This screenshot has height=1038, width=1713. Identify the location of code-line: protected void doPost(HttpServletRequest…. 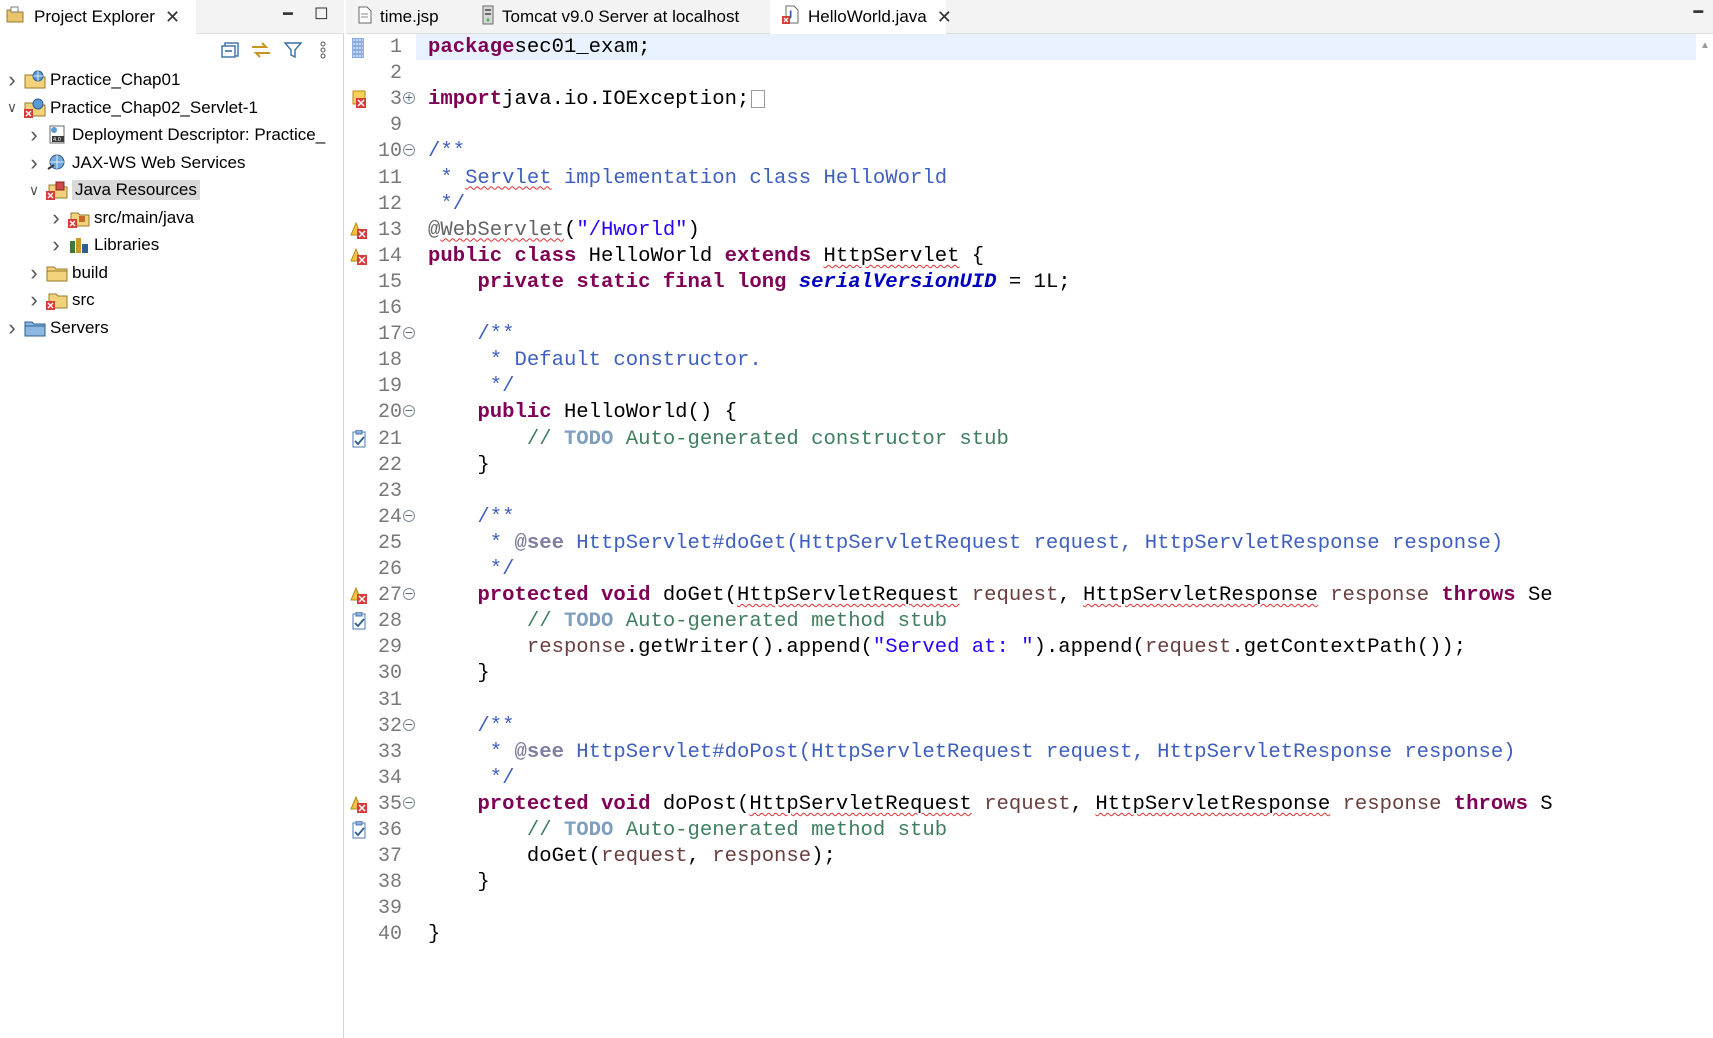
(990, 805).